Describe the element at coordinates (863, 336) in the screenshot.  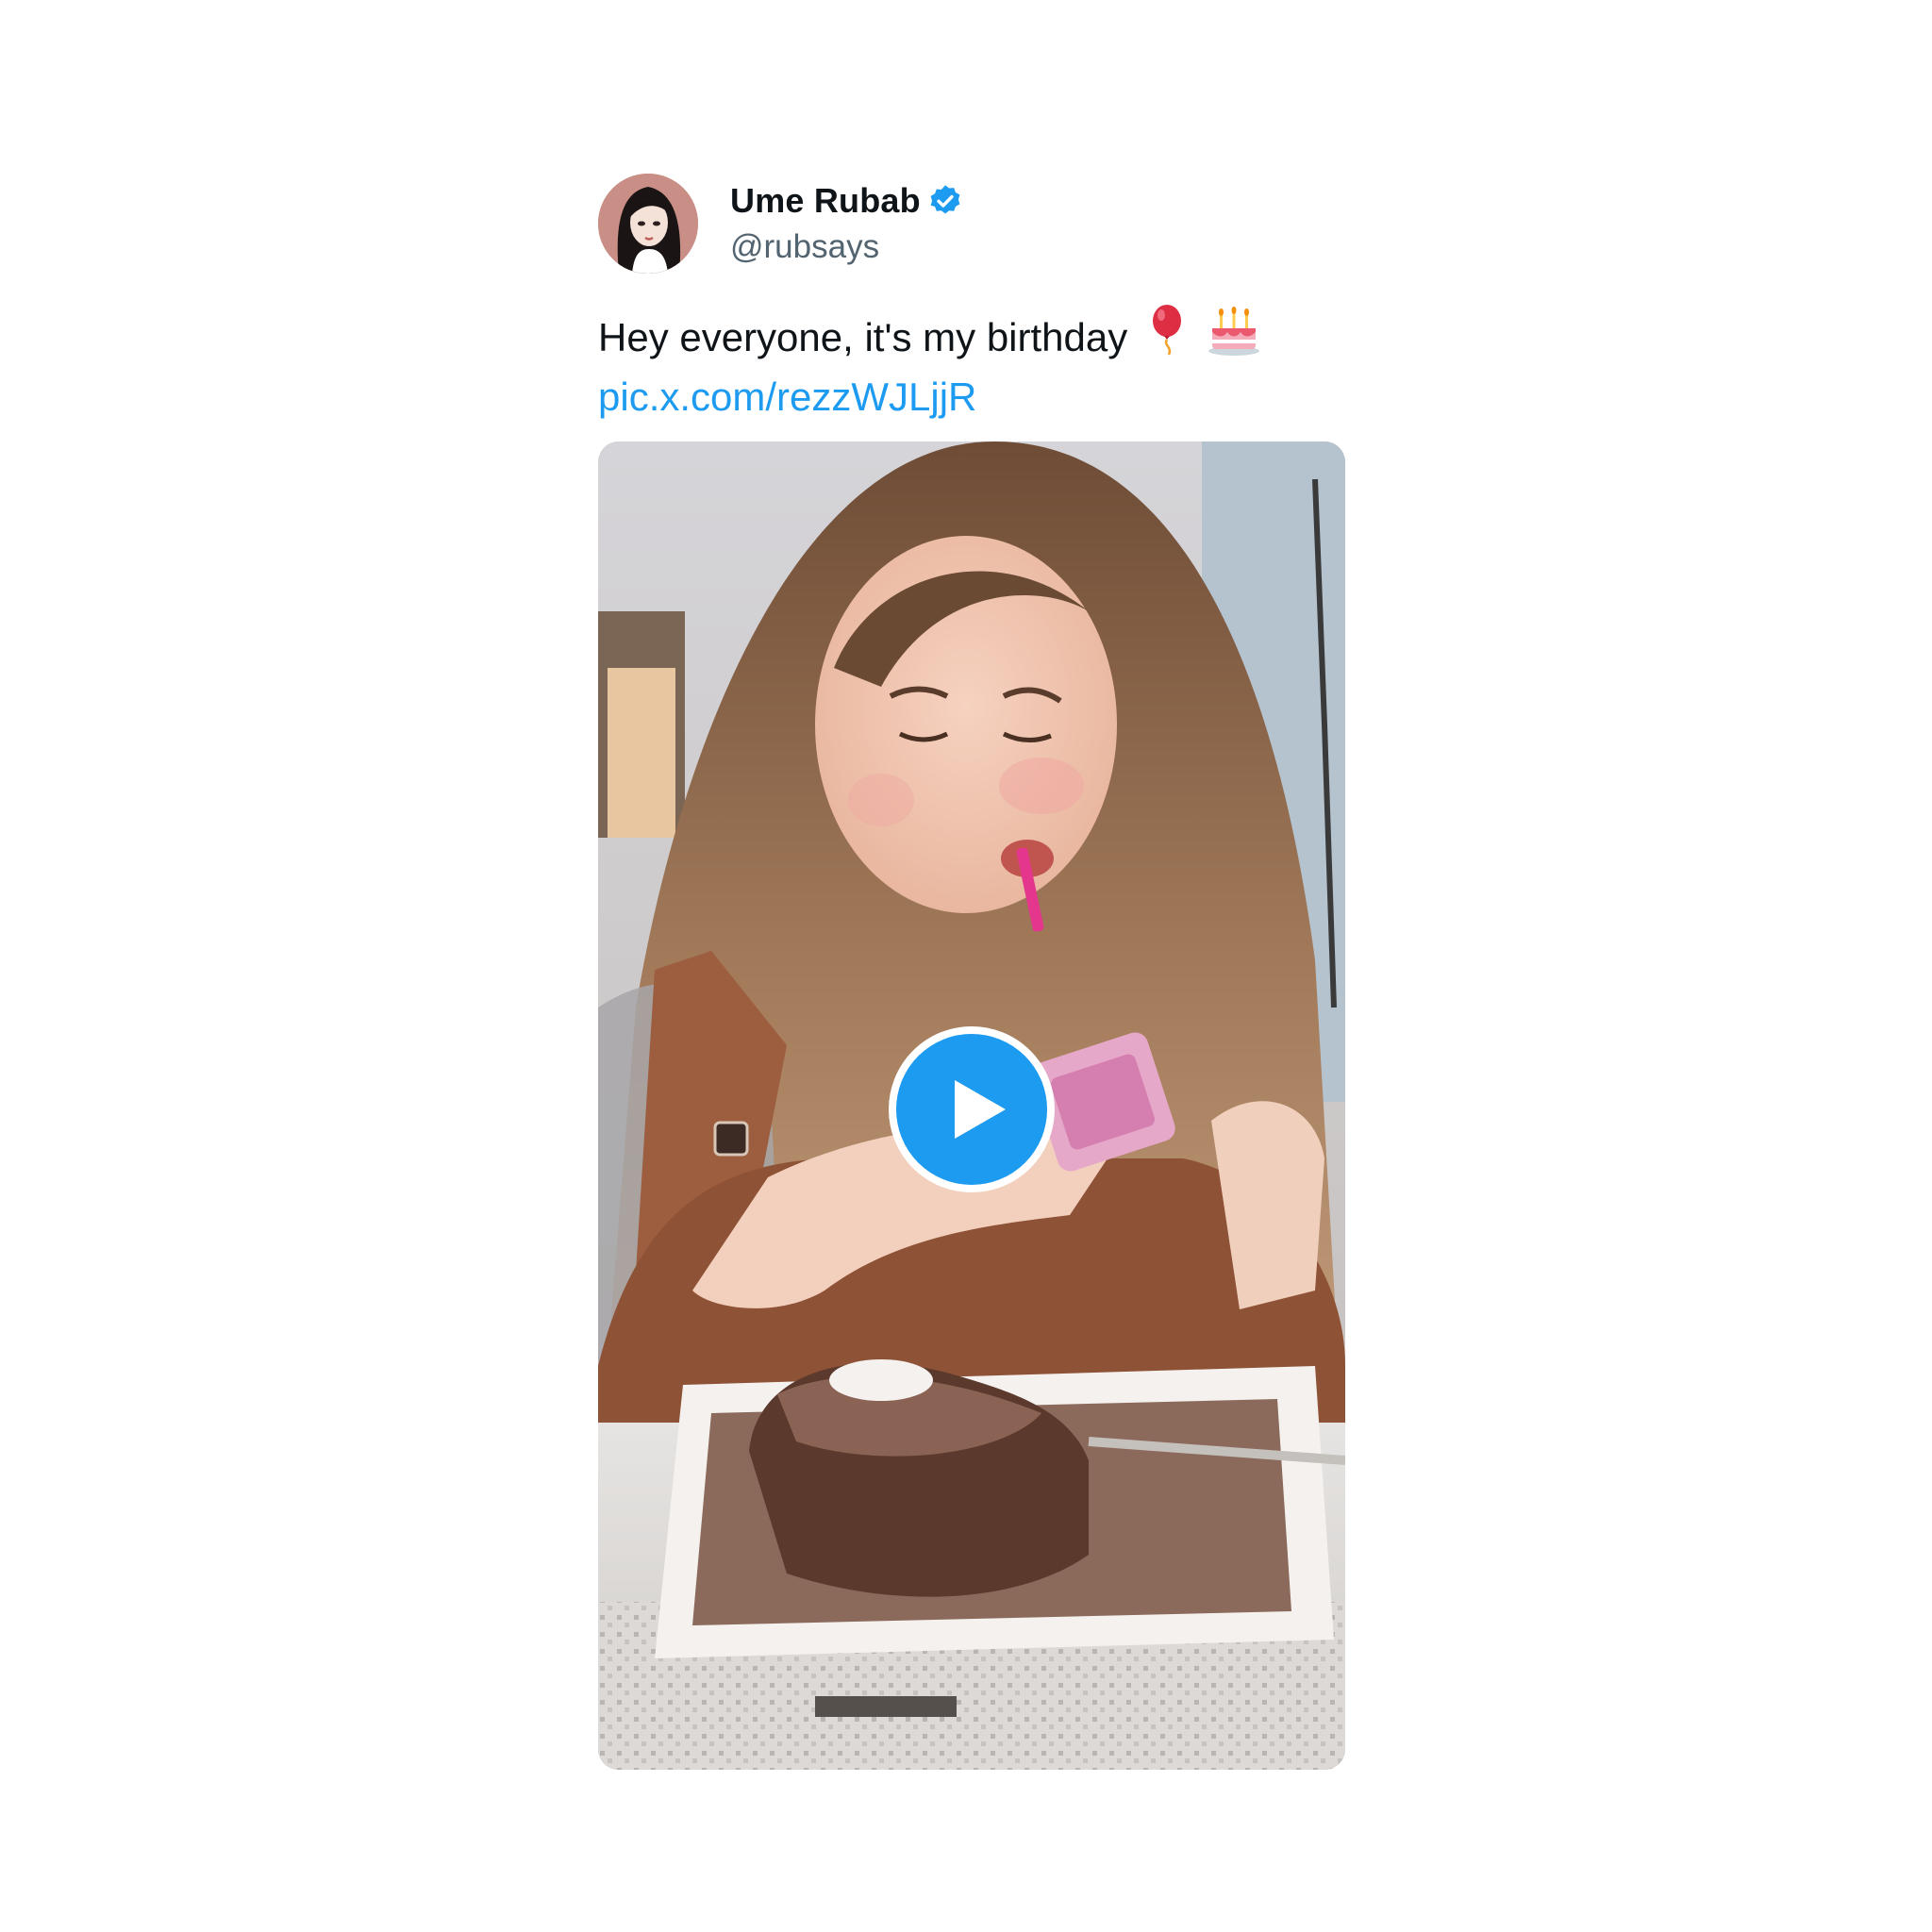
I see `tweet-body-text: Hey everyone, it's my birthday` at that location.